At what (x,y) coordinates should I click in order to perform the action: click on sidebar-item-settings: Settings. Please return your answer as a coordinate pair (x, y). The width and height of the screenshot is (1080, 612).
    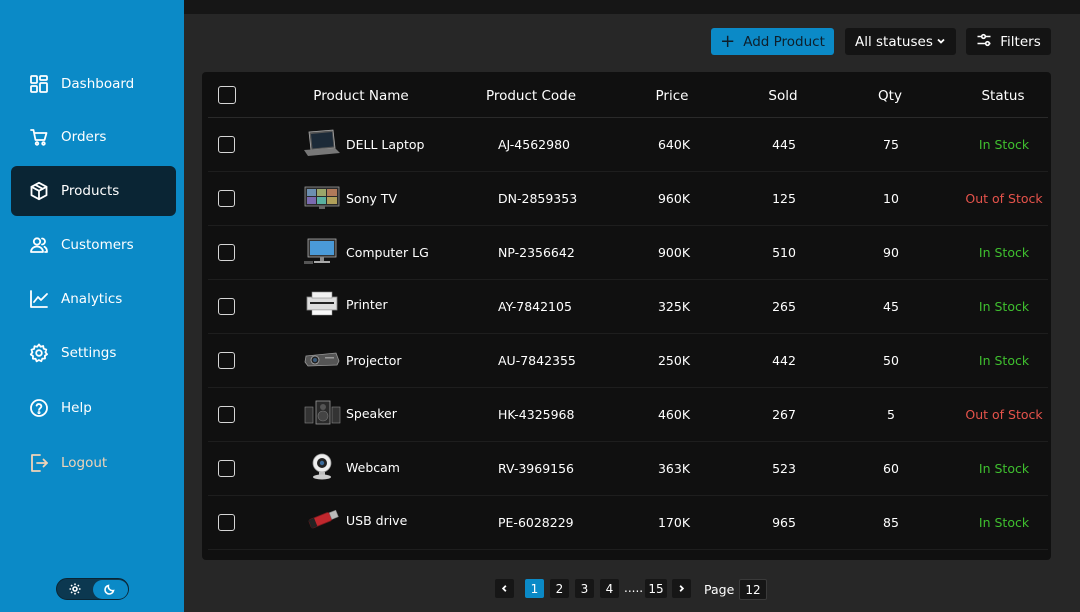
    Looking at the image, I should click on (93, 353).